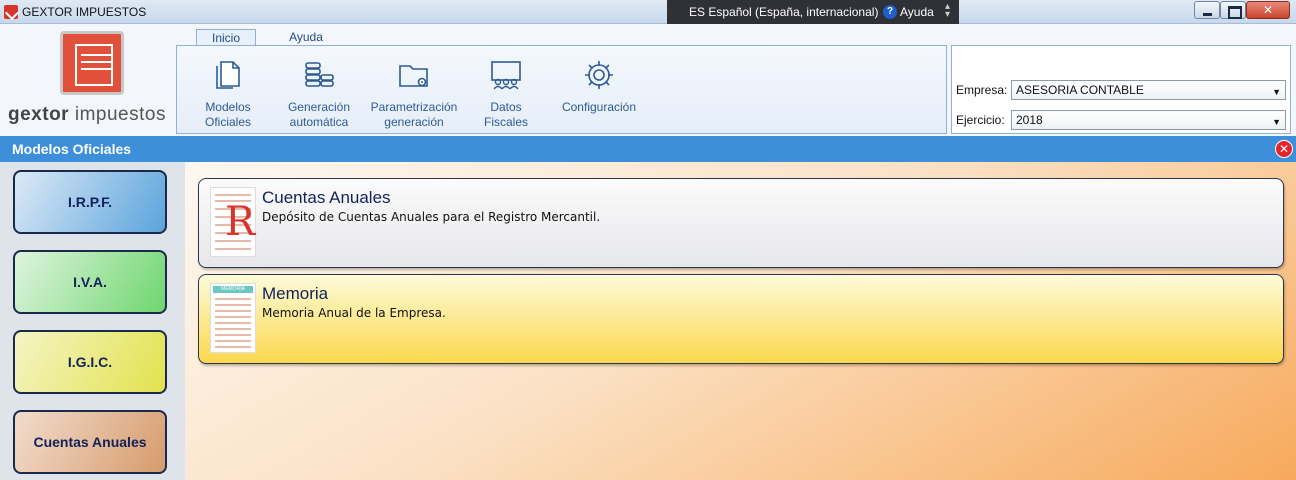  What do you see at coordinates (1207, 10) in the screenshot?
I see `minimize-button` at bounding box center [1207, 10].